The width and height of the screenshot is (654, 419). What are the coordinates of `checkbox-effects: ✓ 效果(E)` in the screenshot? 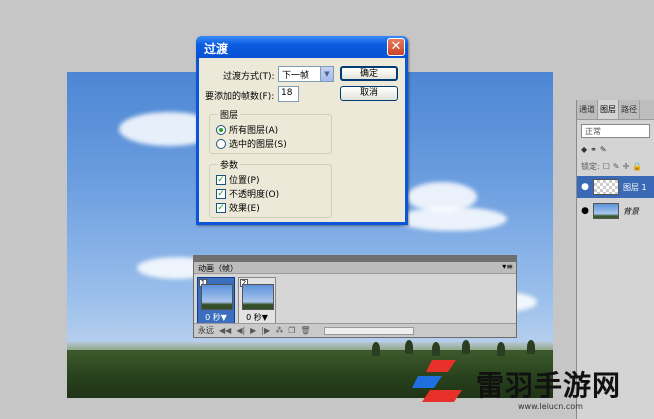 It's located at (238, 207).